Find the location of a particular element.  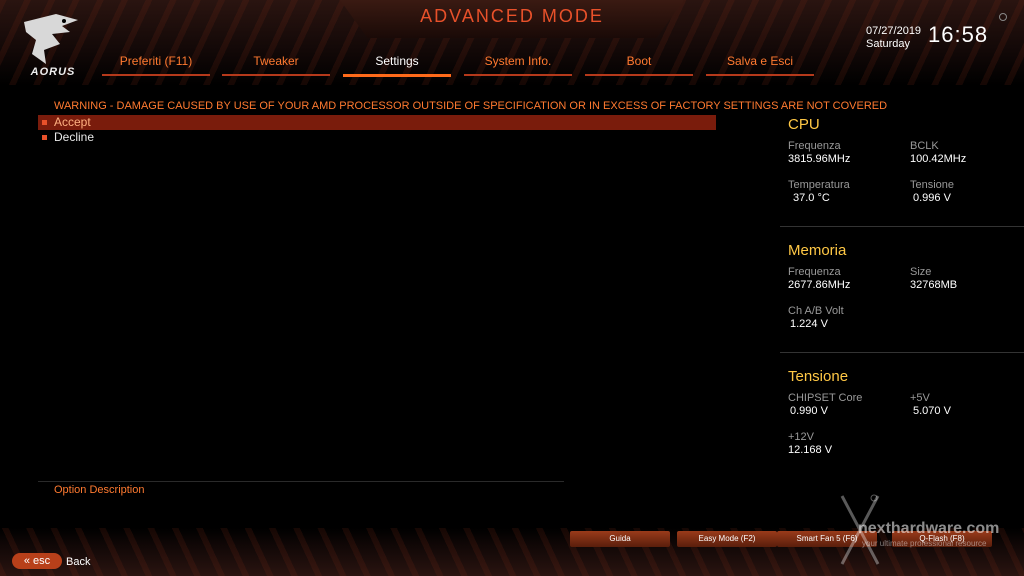

date-display: 07/27/2019 Saturday is located at coordinates (893, 38).